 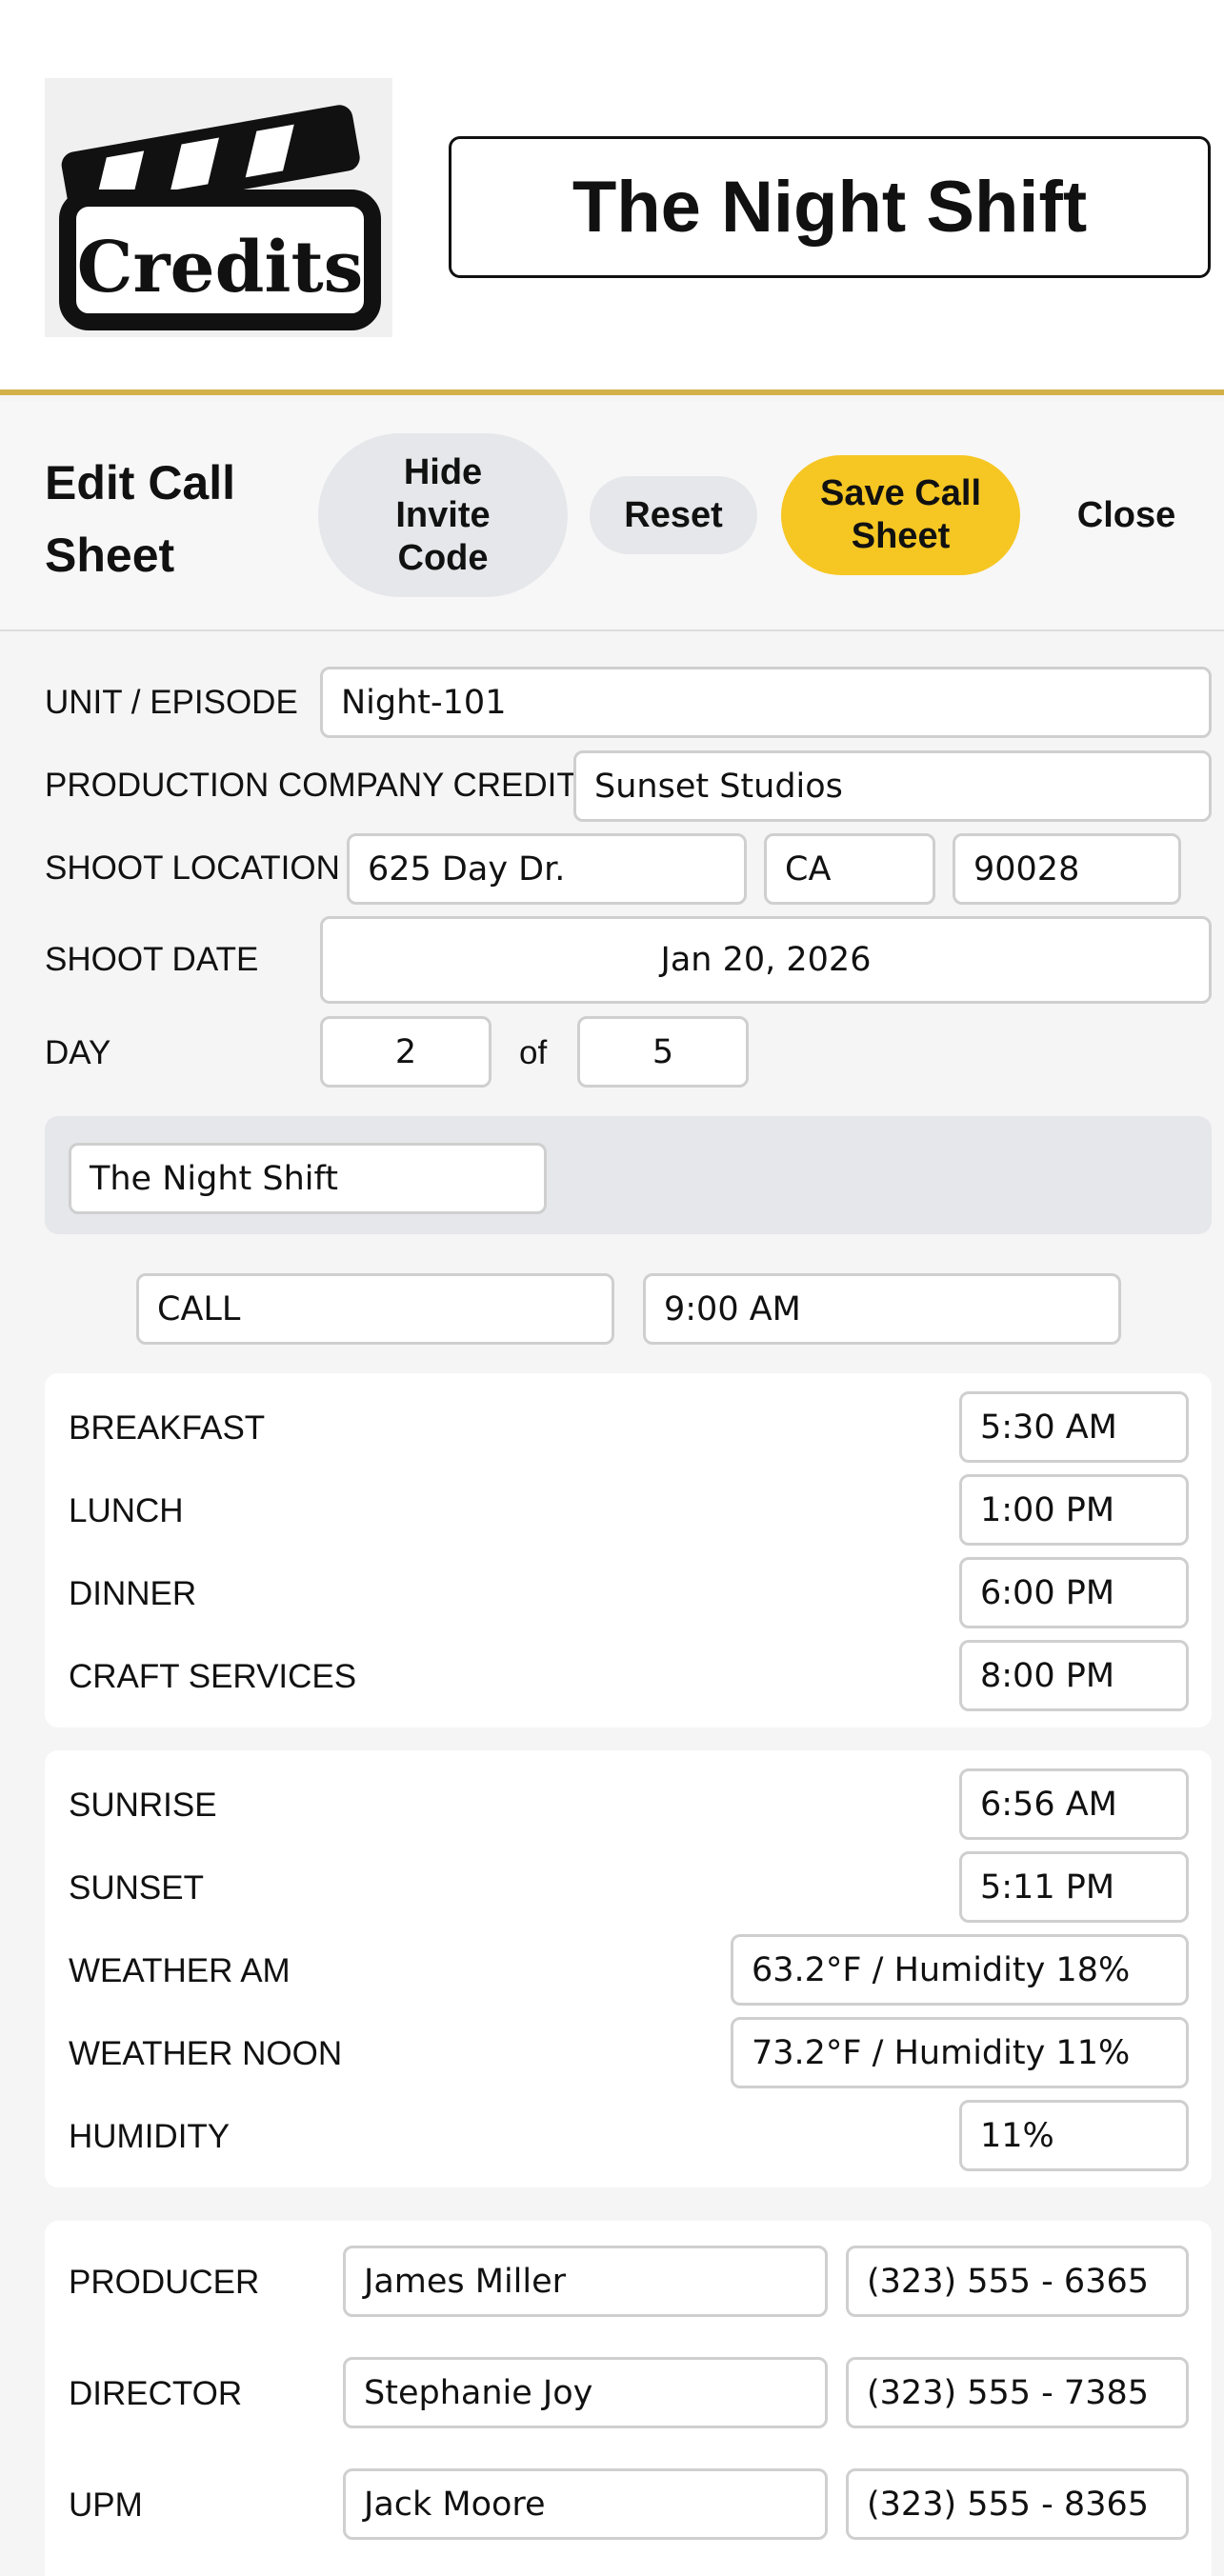 What do you see at coordinates (663, 1052) in the screenshot?
I see `day-total-input: 5` at bounding box center [663, 1052].